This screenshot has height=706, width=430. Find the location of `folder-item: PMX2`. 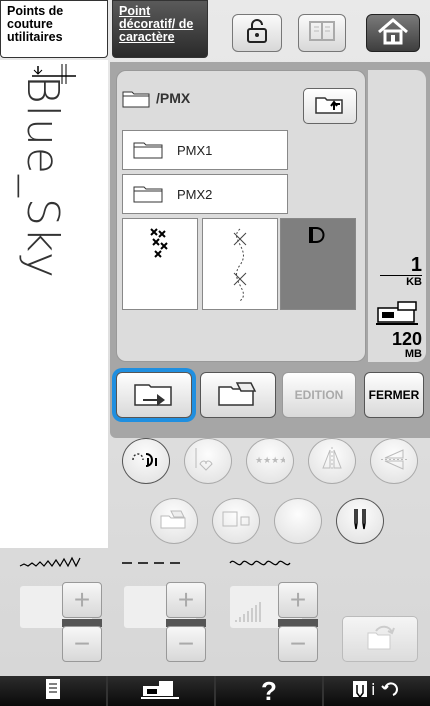

folder-item: PMX2 is located at coordinates (205, 194).